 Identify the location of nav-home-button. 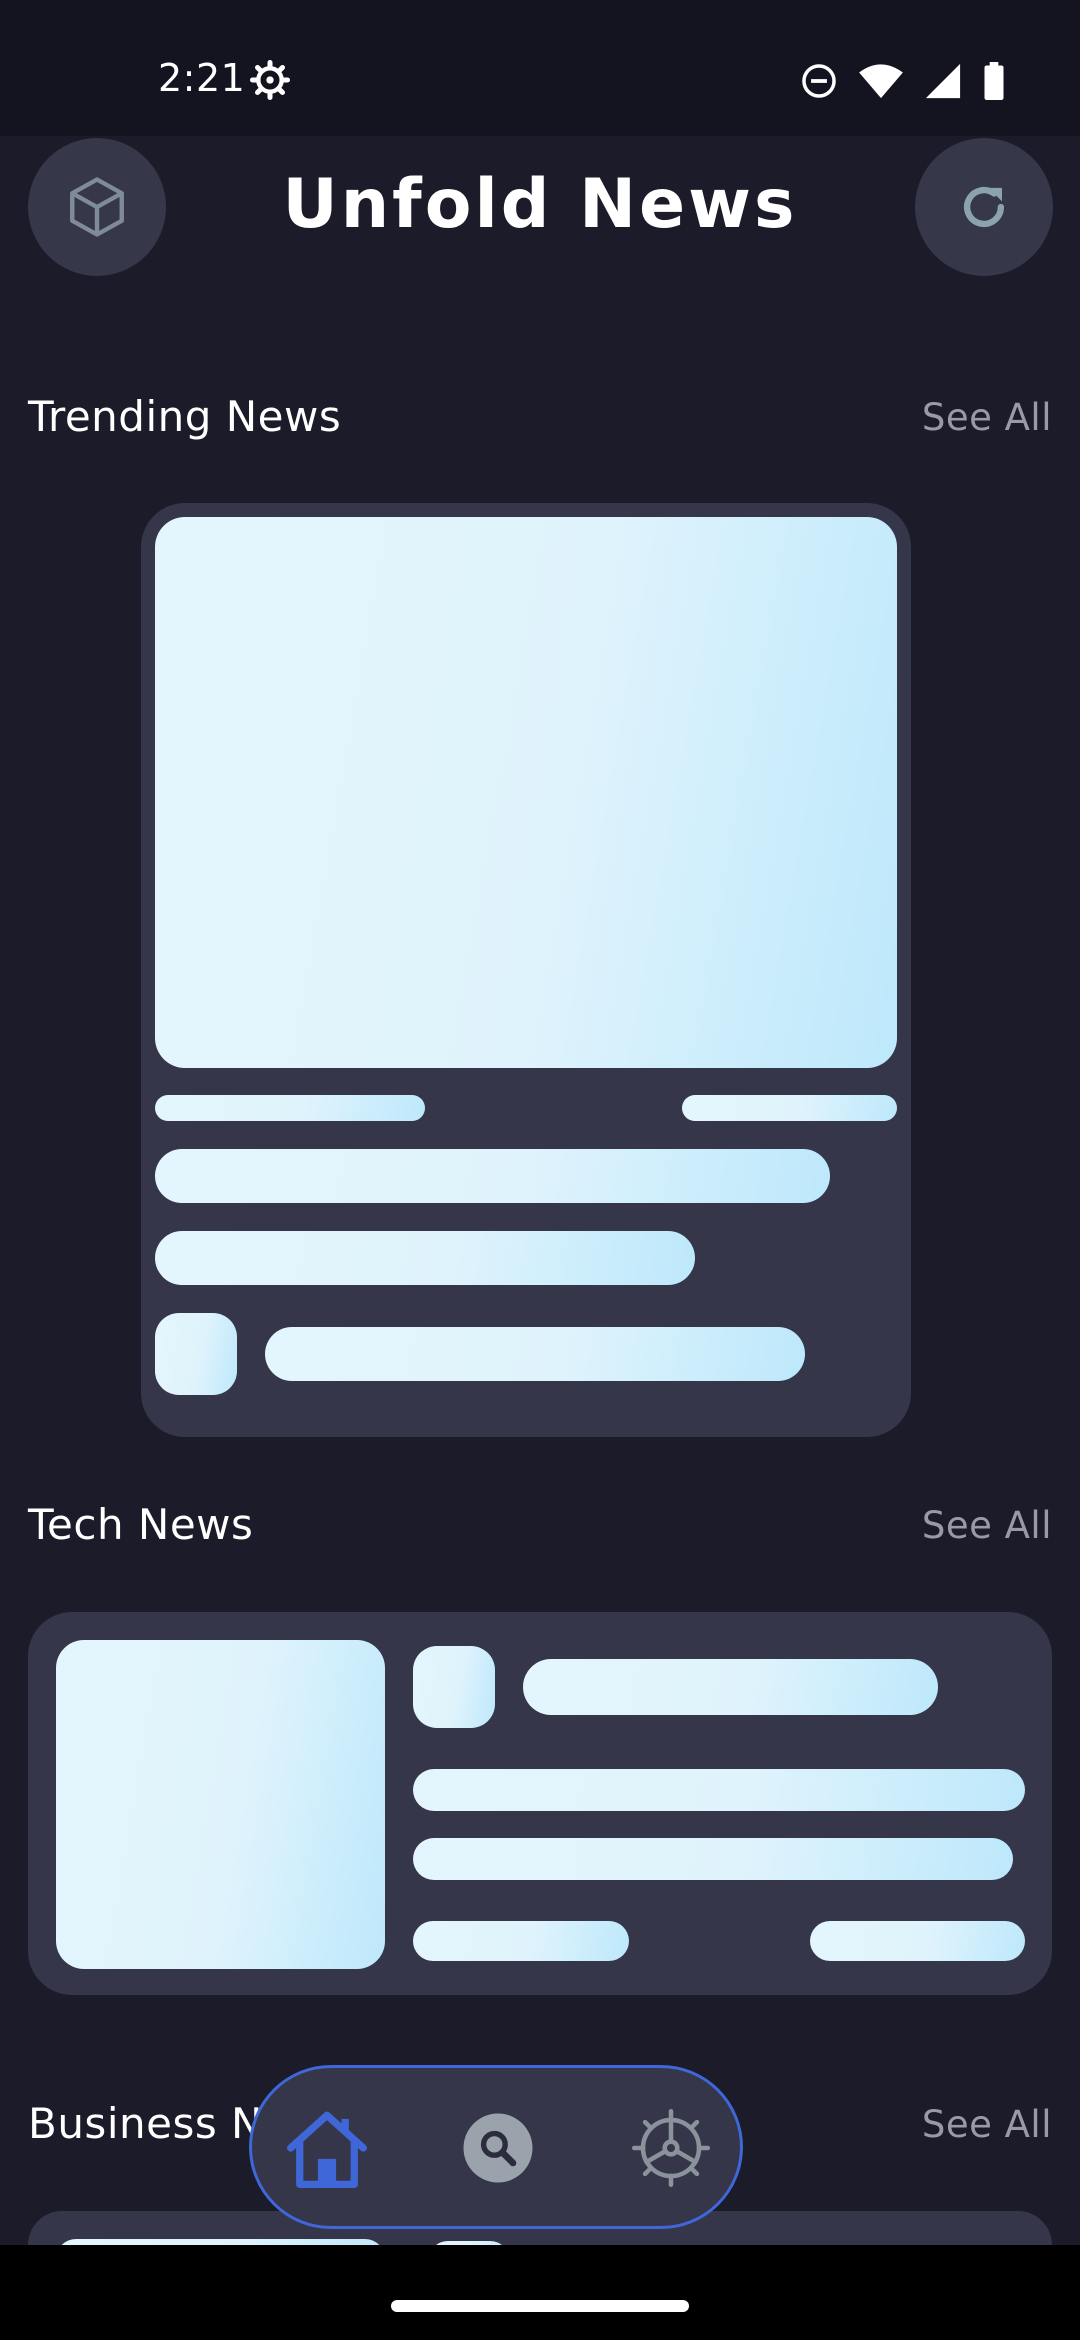
(327, 2148).